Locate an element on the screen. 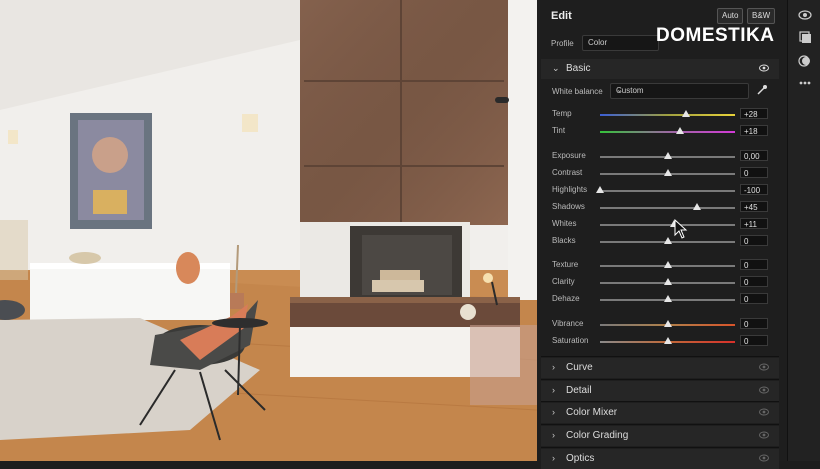 Image resolution: width=820 pixels, height=469 pixels. whites-label: Whites is located at coordinates (564, 223).